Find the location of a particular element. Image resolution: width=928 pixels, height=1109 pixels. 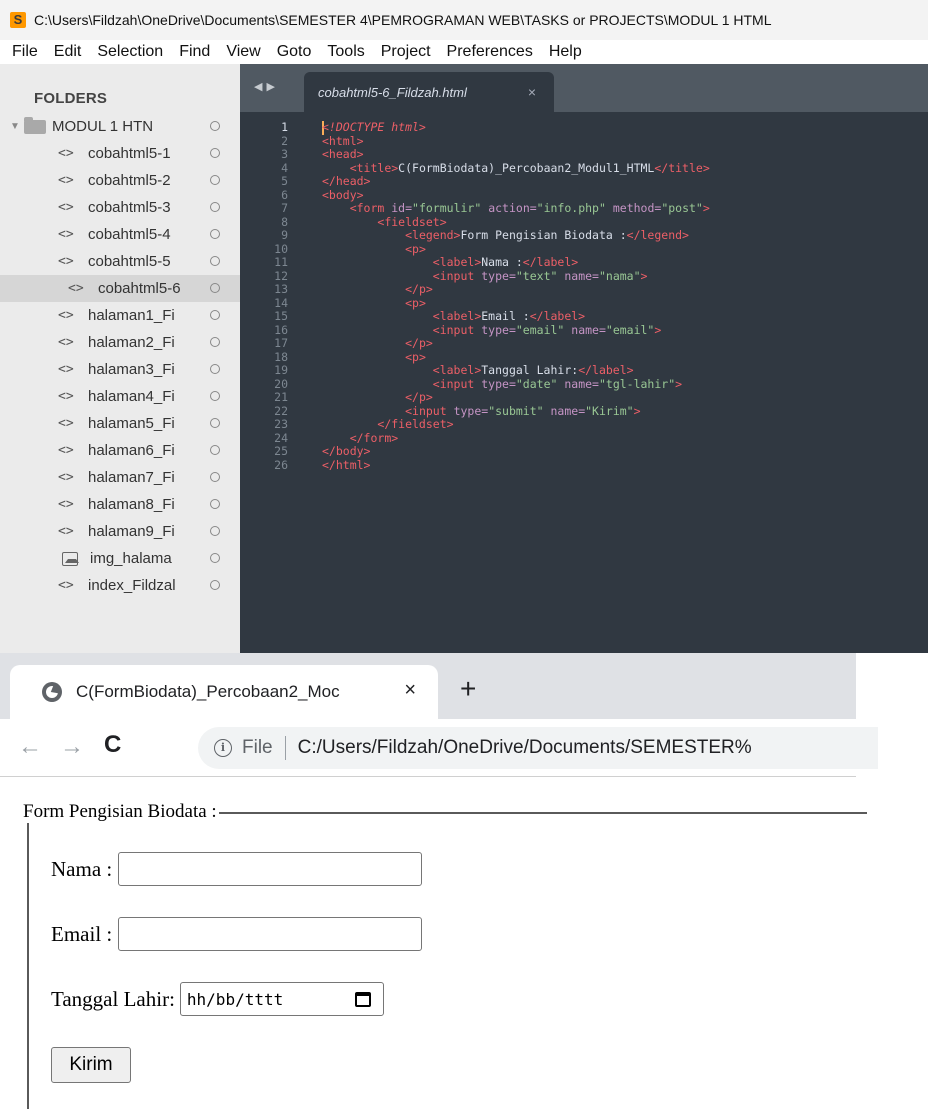

sidebar-file-item: <> halaman7_Fi is located at coordinates (125, 477).